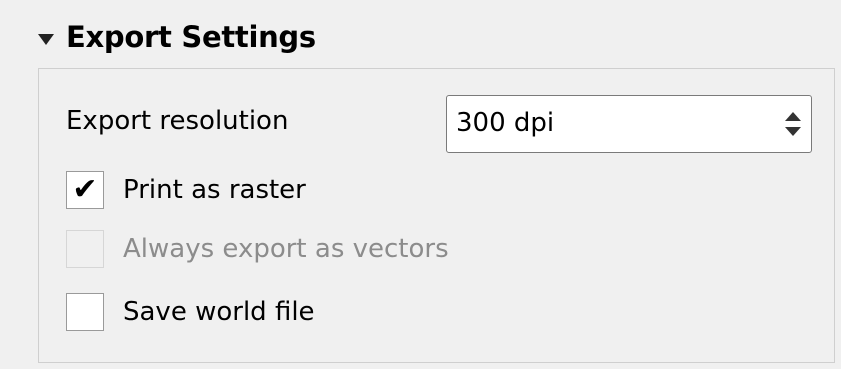 Image resolution: width=841 pixels, height=369 pixels. What do you see at coordinates (214, 190) in the screenshot?
I see `print-as-raster-label: Print as raster` at bounding box center [214, 190].